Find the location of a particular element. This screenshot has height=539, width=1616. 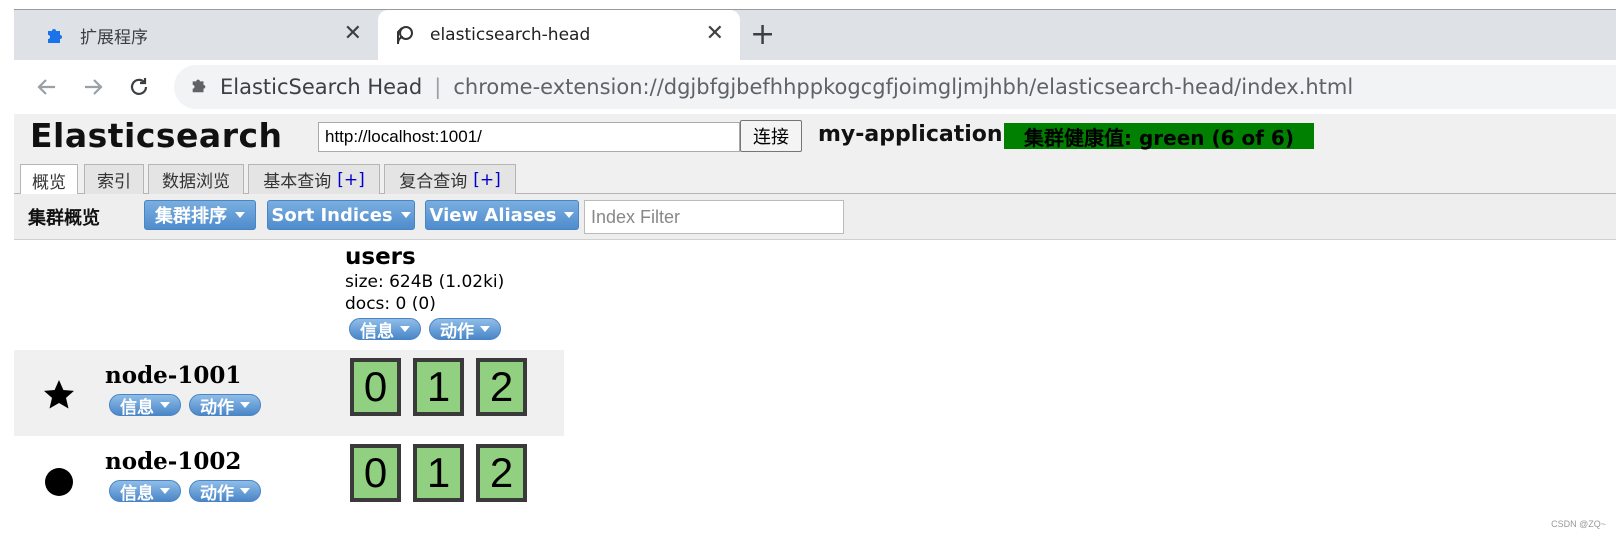

tab-title: elasticsearch-head is located at coordinates (510, 35).